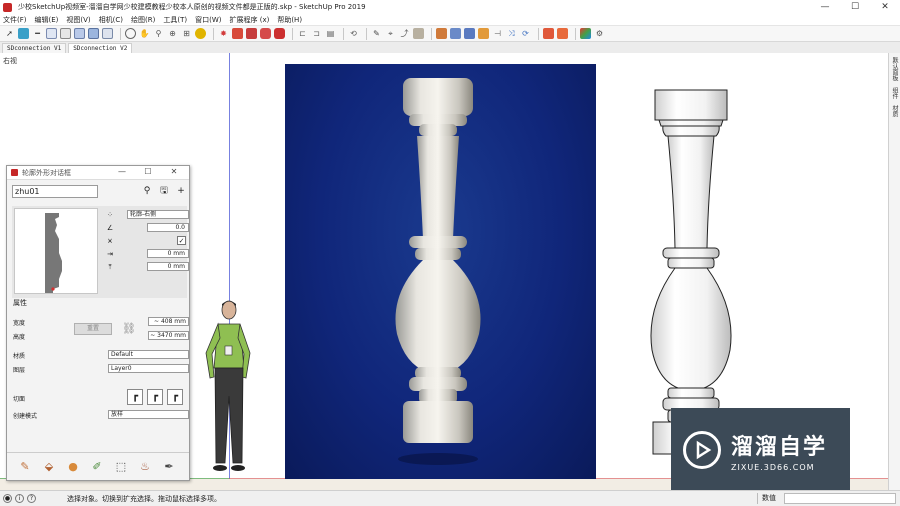  What do you see at coordinates (158, 33) in the screenshot?
I see `zoom-icon: ⚲` at bounding box center [158, 33].